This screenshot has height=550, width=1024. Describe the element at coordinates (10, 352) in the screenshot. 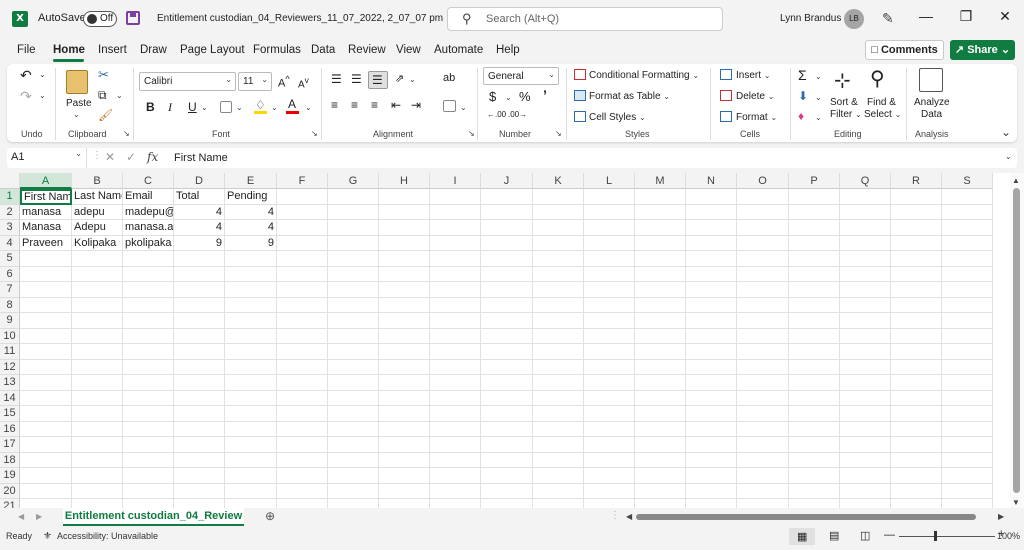

I see `row-header-11: 11` at that location.